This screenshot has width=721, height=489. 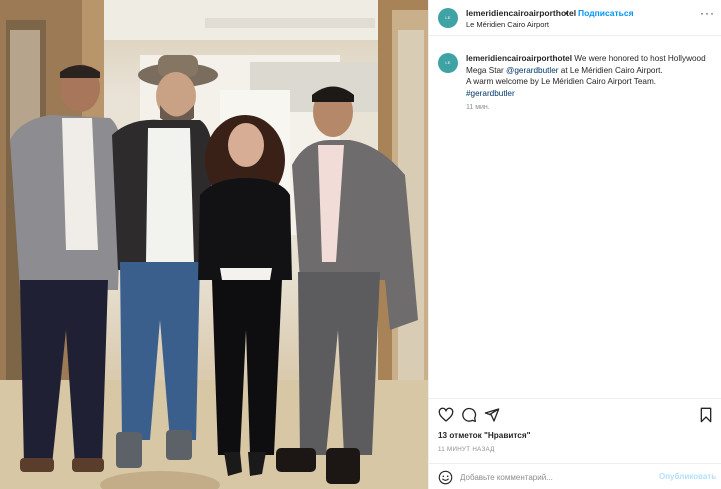 What do you see at coordinates (445, 477) in the screenshot?
I see `emoji-icon` at bounding box center [445, 477].